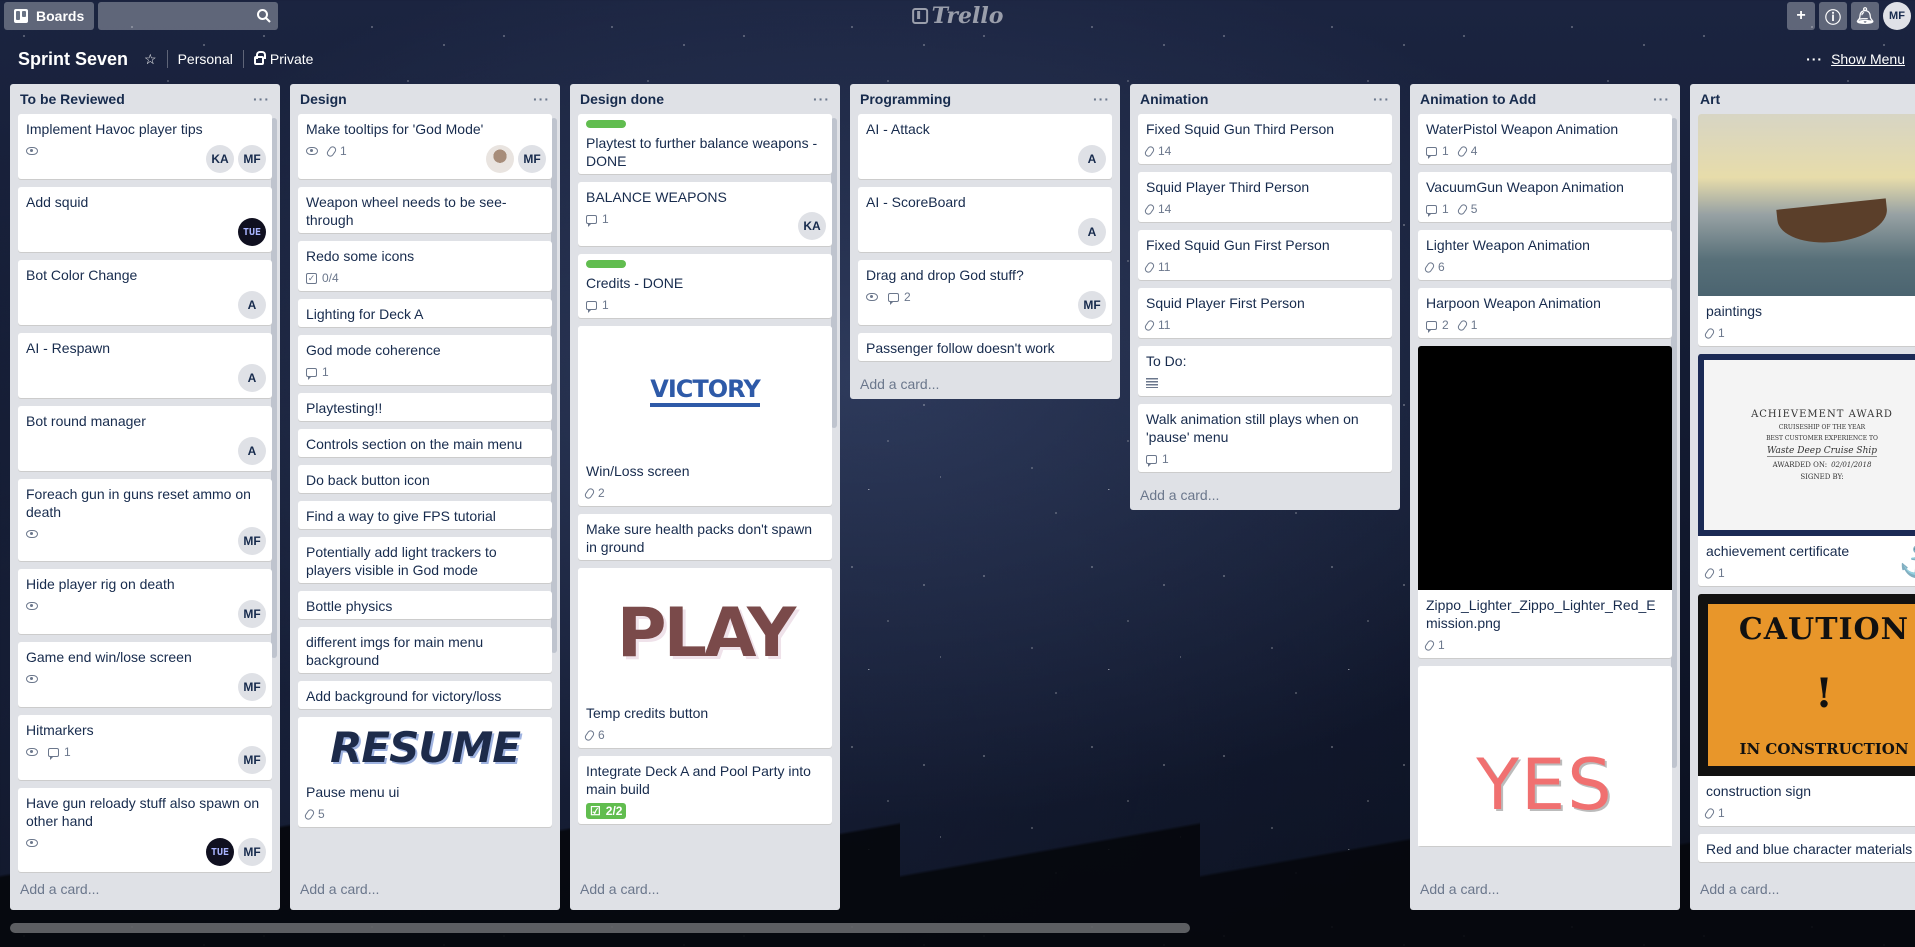 The width and height of the screenshot is (1915, 947). I want to click on card: Lighting for Deck A, so click(425, 313).